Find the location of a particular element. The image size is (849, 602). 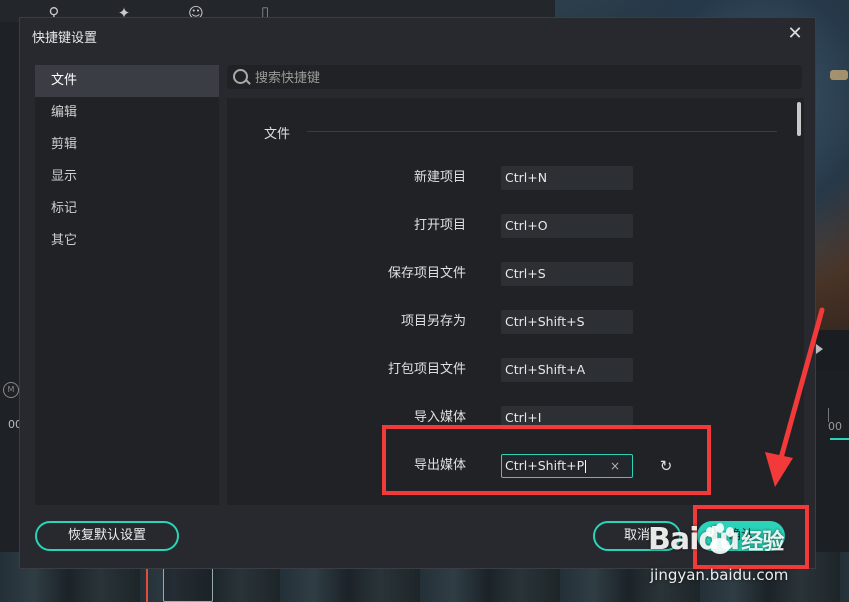

search-icon is located at coordinates (240, 76).